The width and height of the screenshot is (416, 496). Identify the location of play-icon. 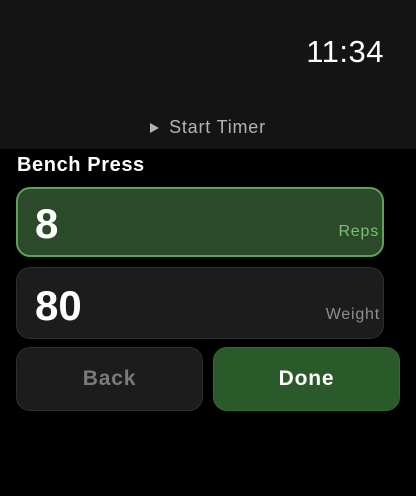
(155, 128).